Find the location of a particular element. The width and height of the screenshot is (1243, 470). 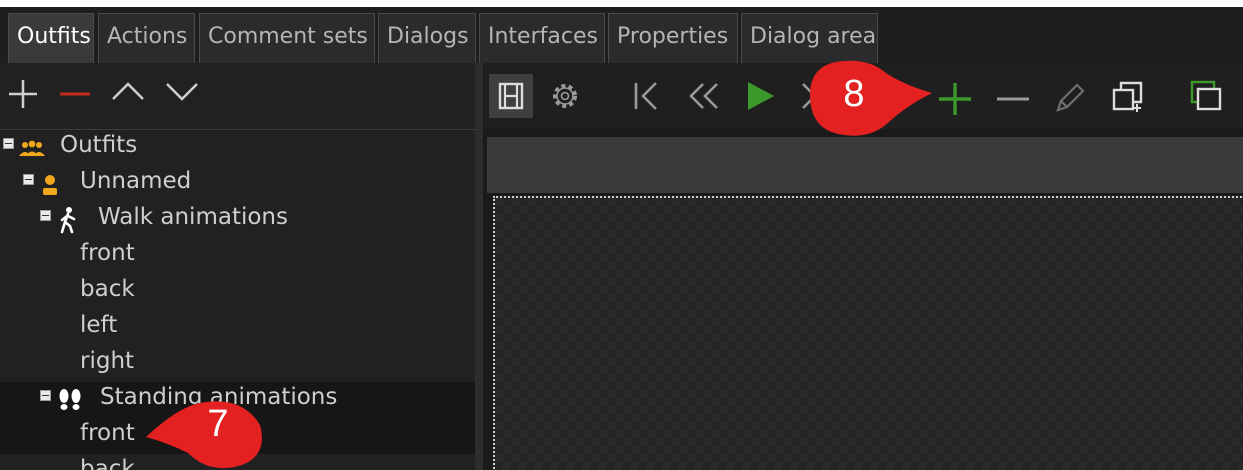

tree-row-walk-left: left is located at coordinates (237, 328).